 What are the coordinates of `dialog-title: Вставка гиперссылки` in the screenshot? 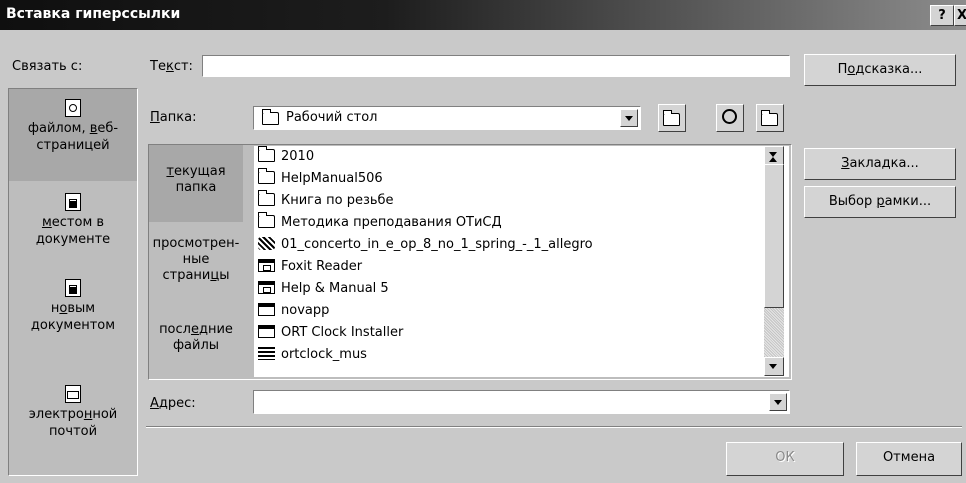 It's located at (93, 14).